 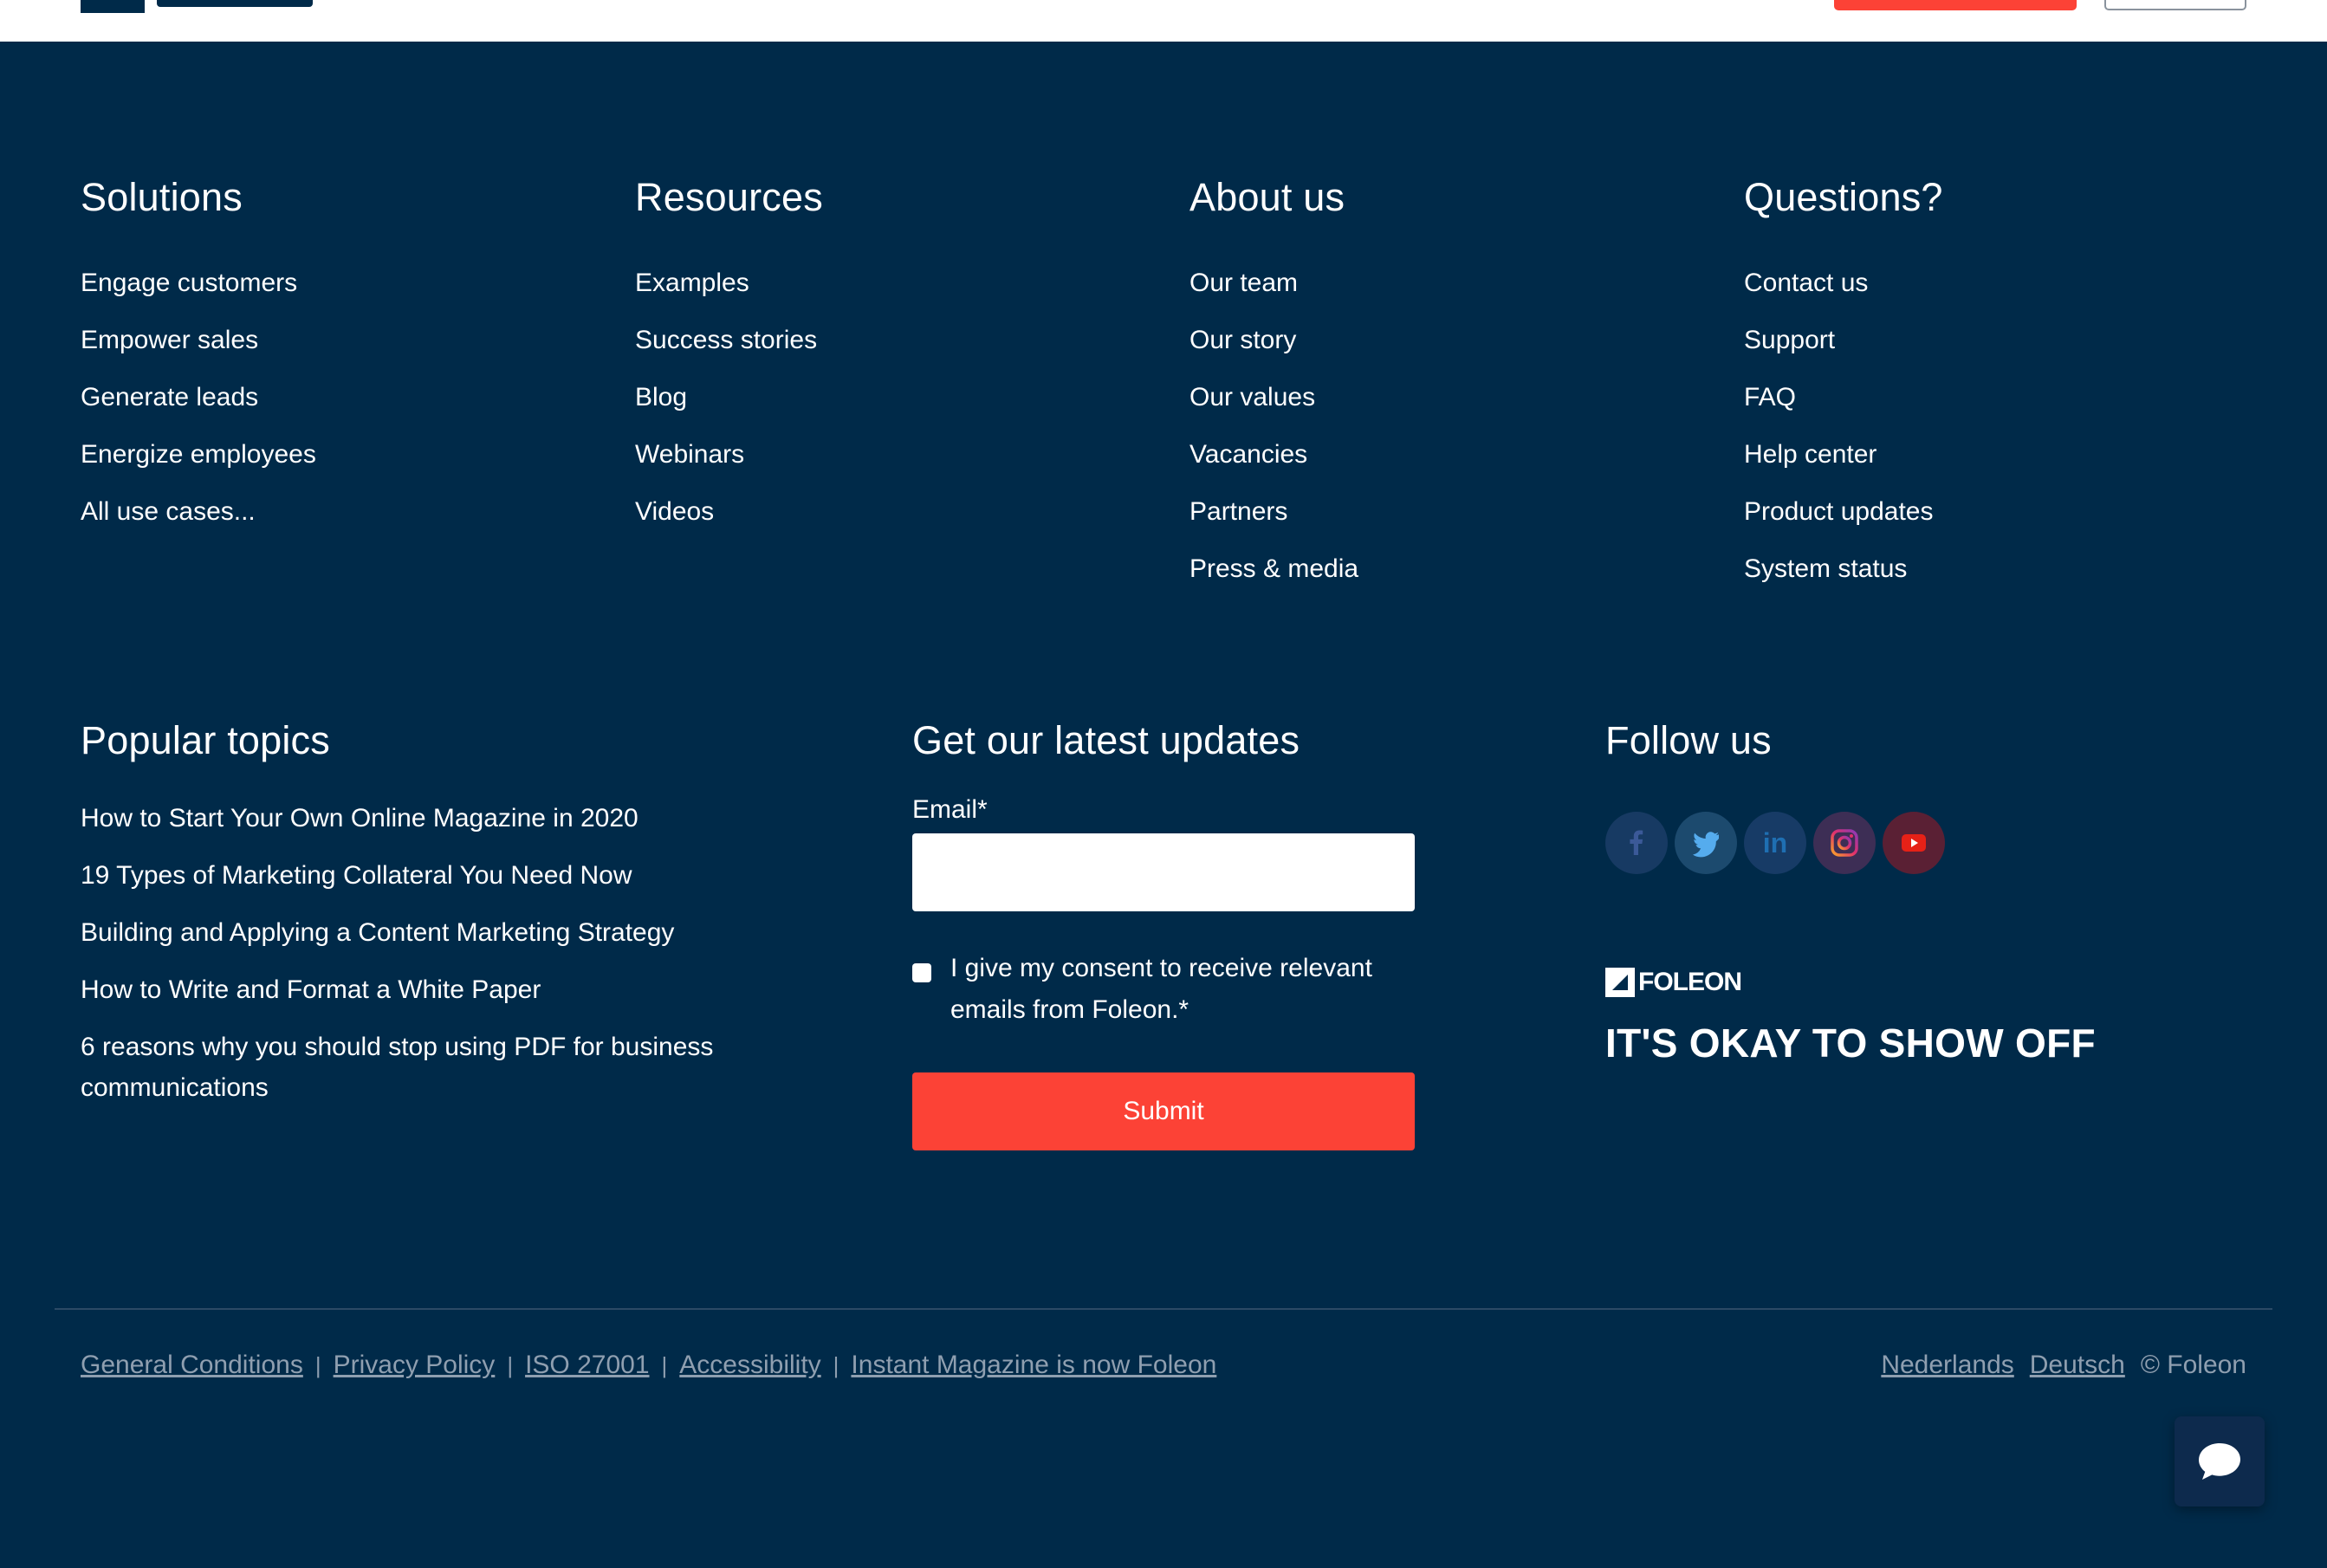 I want to click on youtube-icon, so click(x=1914, y=843).